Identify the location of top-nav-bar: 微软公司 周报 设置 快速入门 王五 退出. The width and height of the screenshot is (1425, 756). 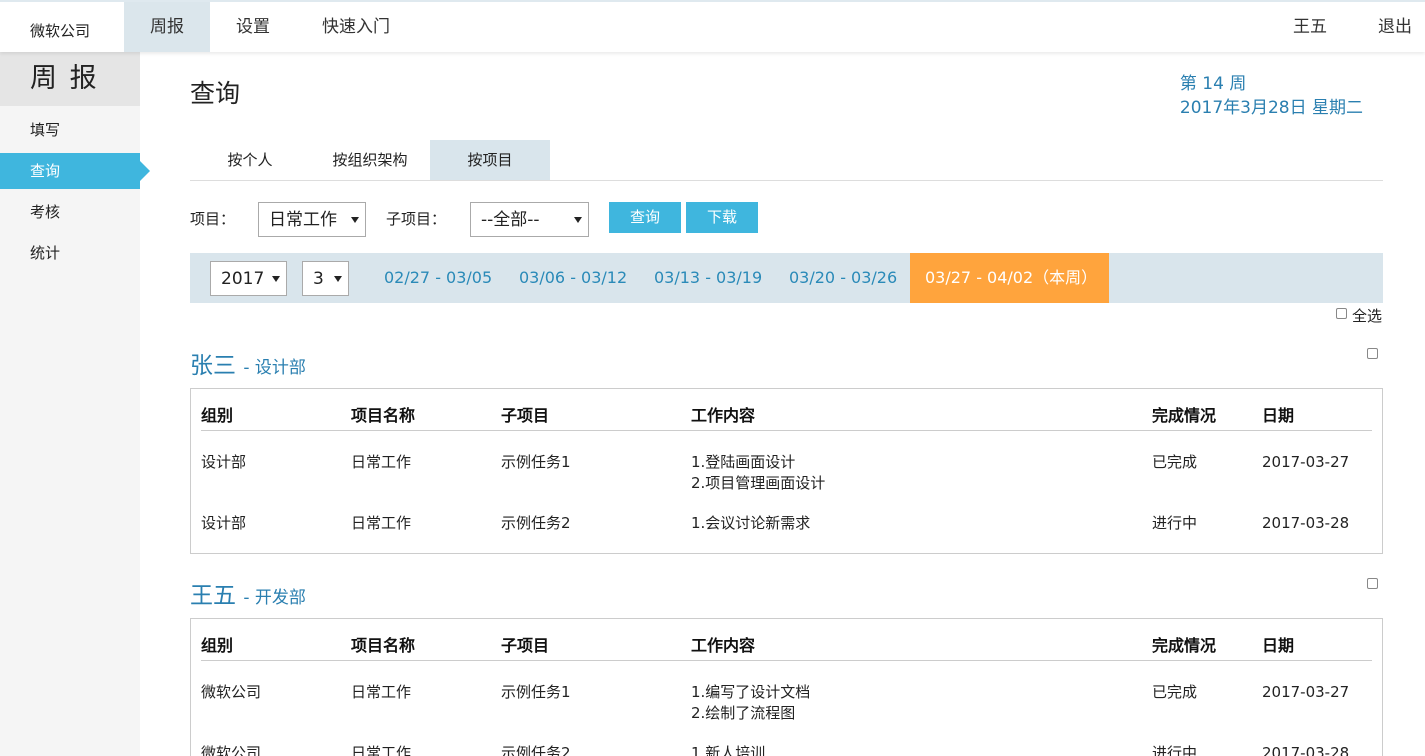
(712, 26).